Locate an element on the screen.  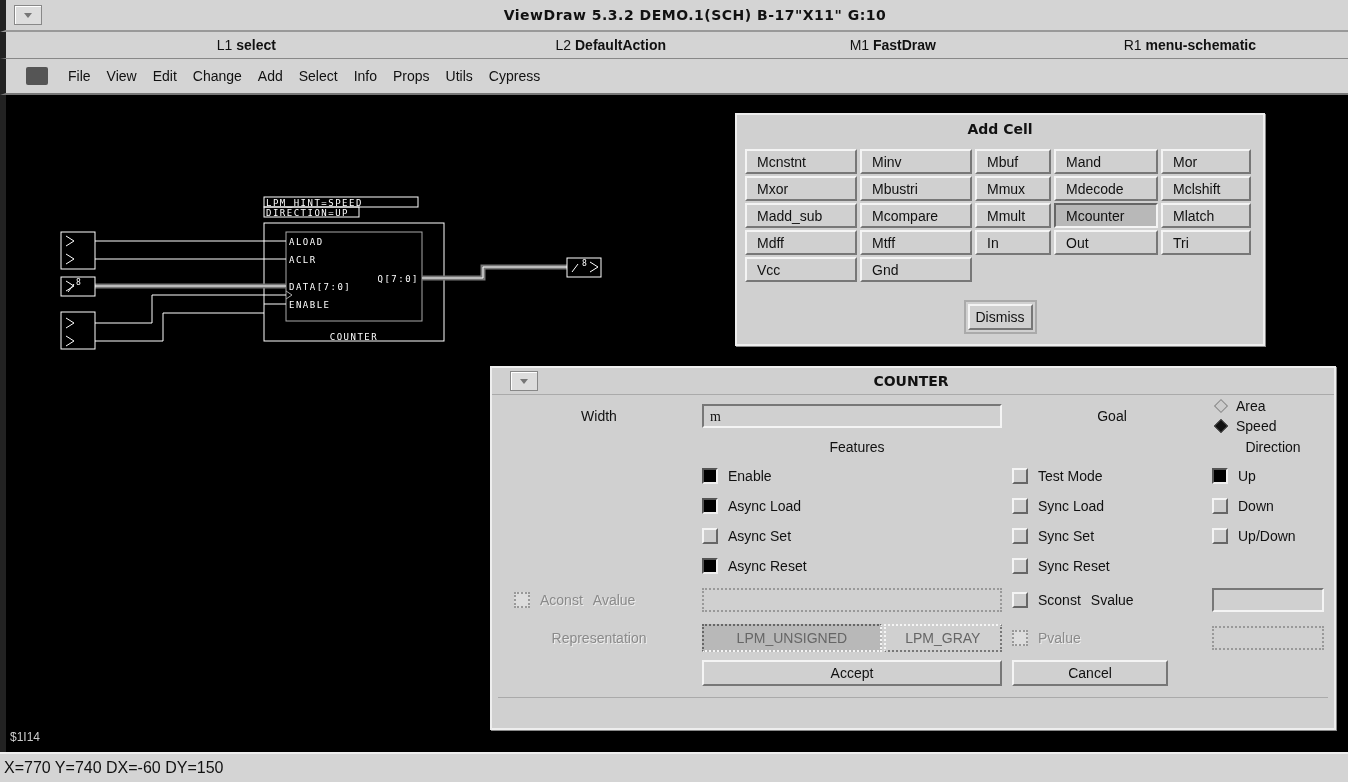
checkbox-label: Up is located at coordinates (1247, 476).